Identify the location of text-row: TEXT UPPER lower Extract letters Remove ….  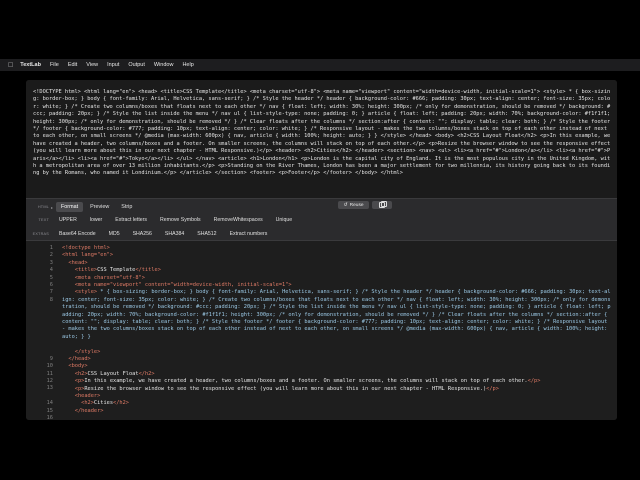
(163, 220).